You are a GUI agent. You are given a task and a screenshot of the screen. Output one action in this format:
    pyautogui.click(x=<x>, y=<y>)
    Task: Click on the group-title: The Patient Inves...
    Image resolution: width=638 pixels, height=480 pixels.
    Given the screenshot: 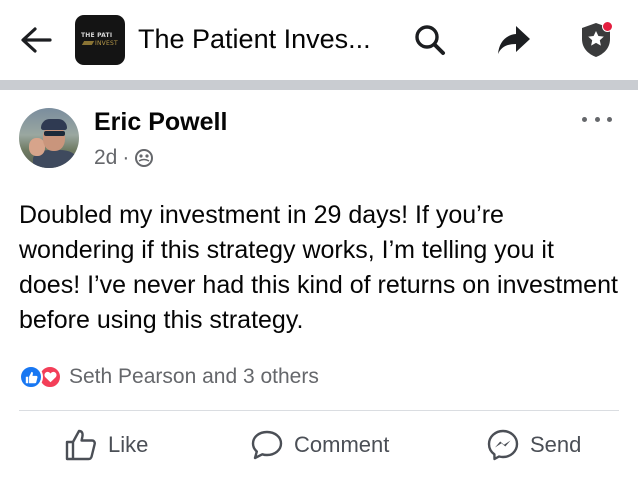 What is the action you would take?
    pyautogui.click(x=254, y=39)
    